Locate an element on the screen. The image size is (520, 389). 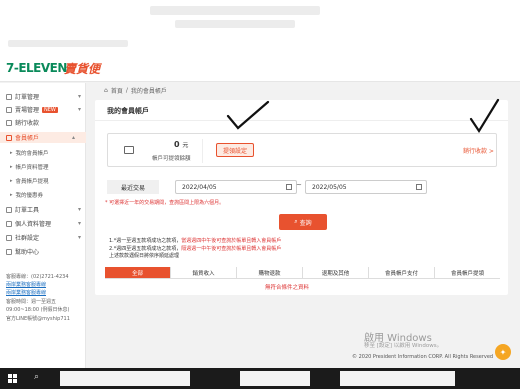
withdraw-settings-button: 提領設定 is located at coordinates (235, 150).